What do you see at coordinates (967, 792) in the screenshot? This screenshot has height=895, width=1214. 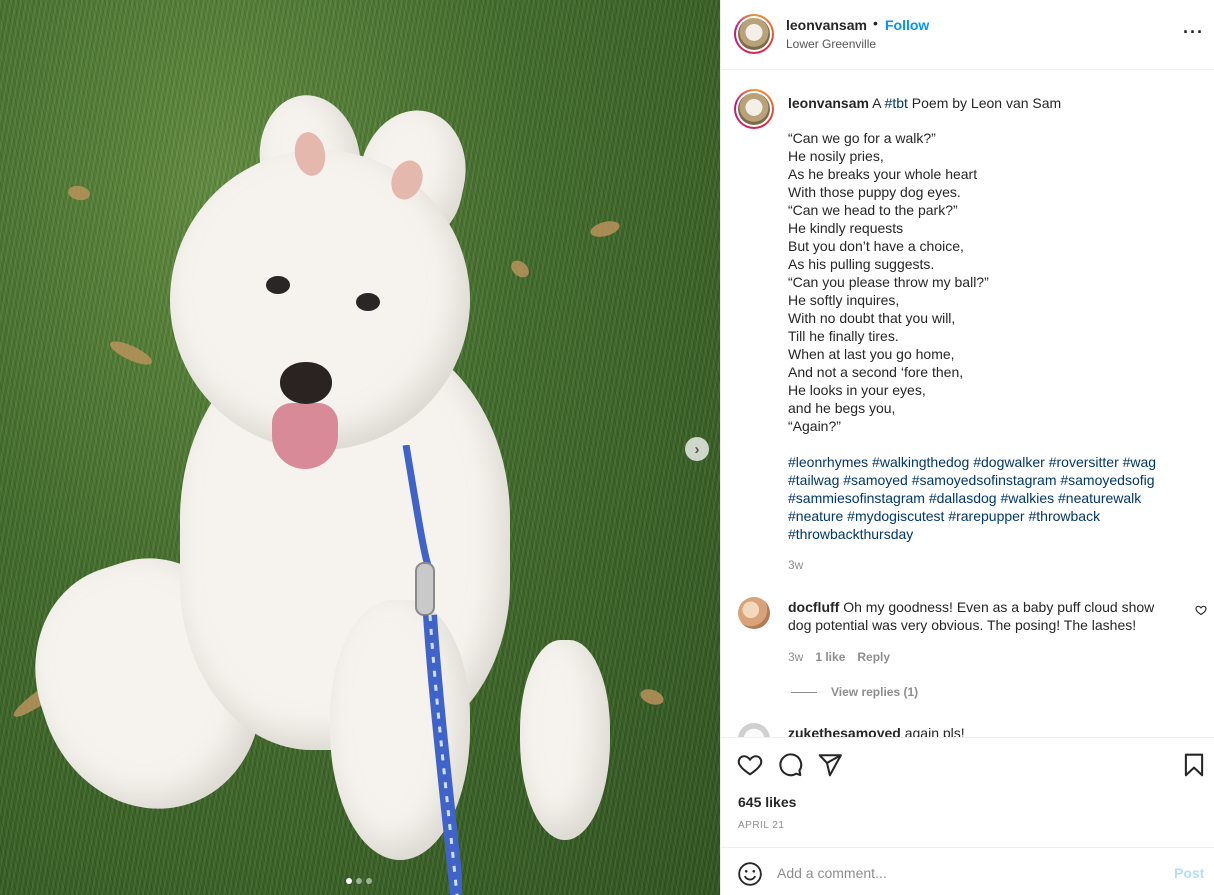 I see `post-actions-bar: 645 likes APRIL 21` at bounding box center [967, 792].